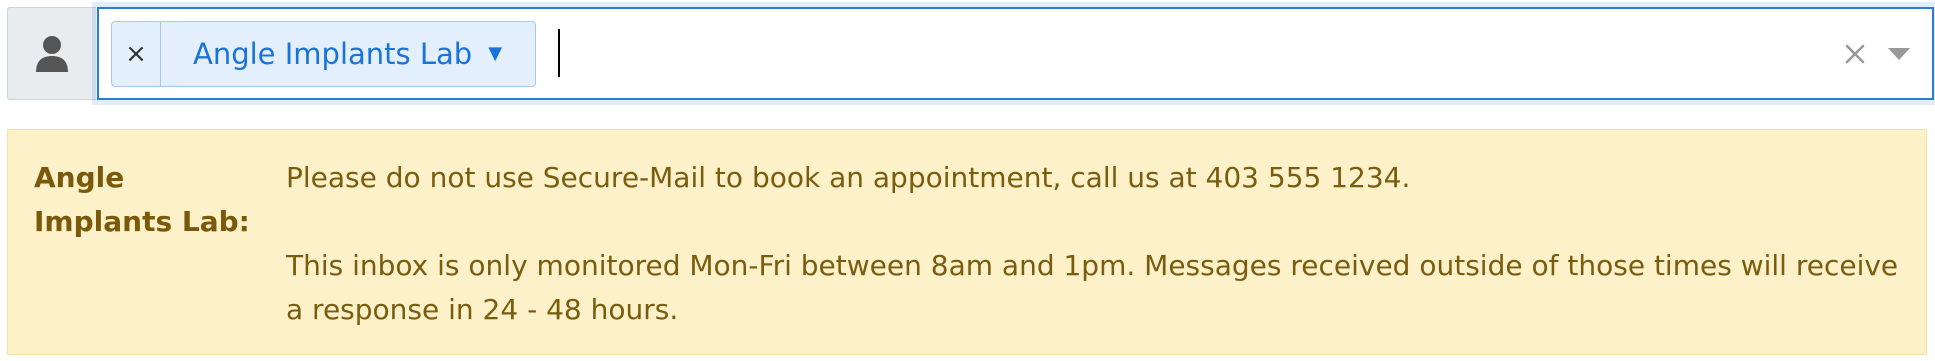 The height and width of the screenshot is (361, 1935). Describe the element at coordinates (1855, 54) in the screenshot. I see `clear-icon` at that location.